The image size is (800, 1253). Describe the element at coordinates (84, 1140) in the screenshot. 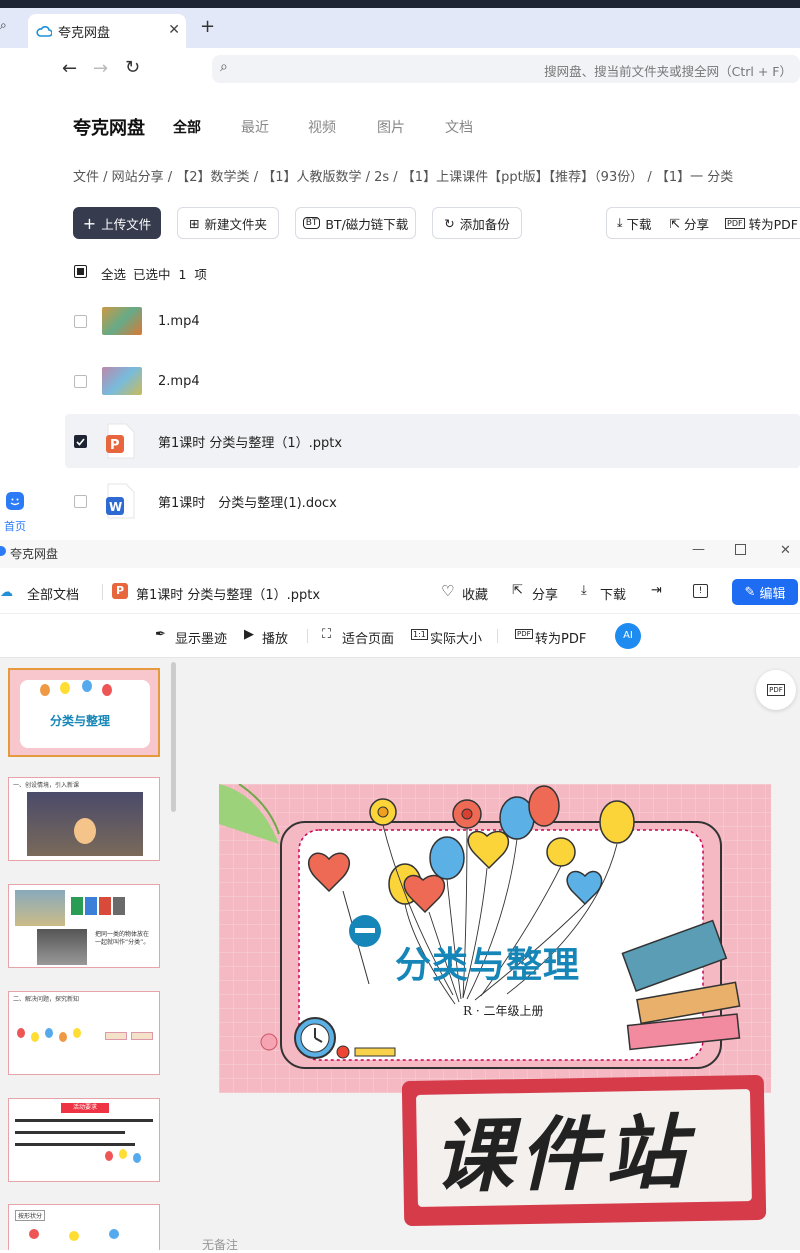

I see `slide-thumb-5: 活动要求` at that location.